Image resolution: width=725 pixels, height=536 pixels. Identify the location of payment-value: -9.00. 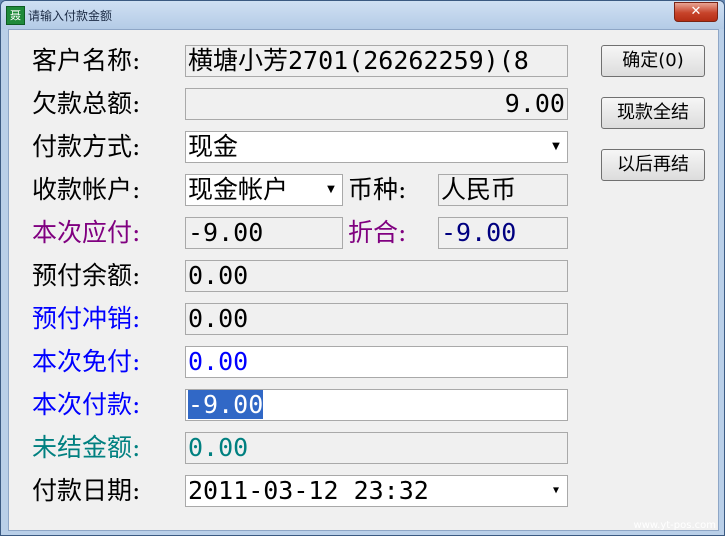
(226, 404).